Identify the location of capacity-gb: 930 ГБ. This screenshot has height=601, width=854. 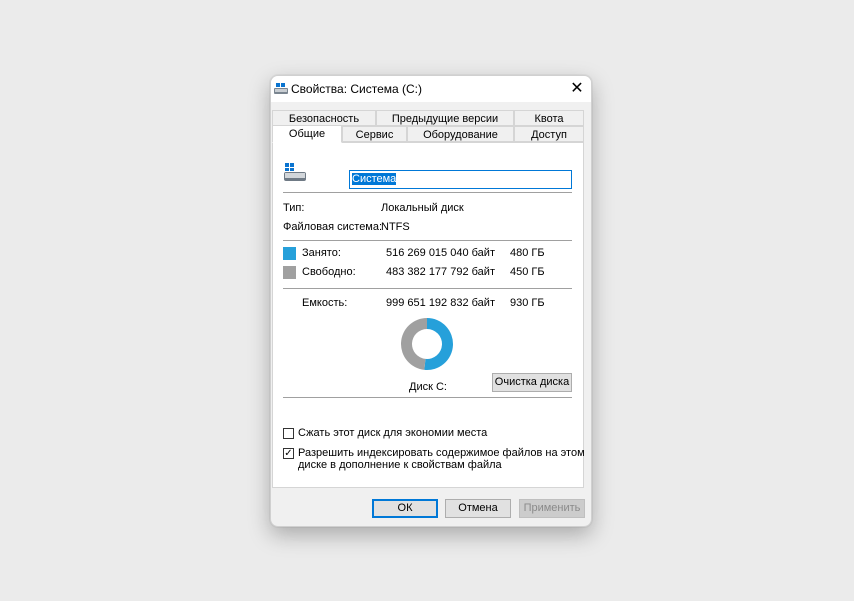
(527, 303).